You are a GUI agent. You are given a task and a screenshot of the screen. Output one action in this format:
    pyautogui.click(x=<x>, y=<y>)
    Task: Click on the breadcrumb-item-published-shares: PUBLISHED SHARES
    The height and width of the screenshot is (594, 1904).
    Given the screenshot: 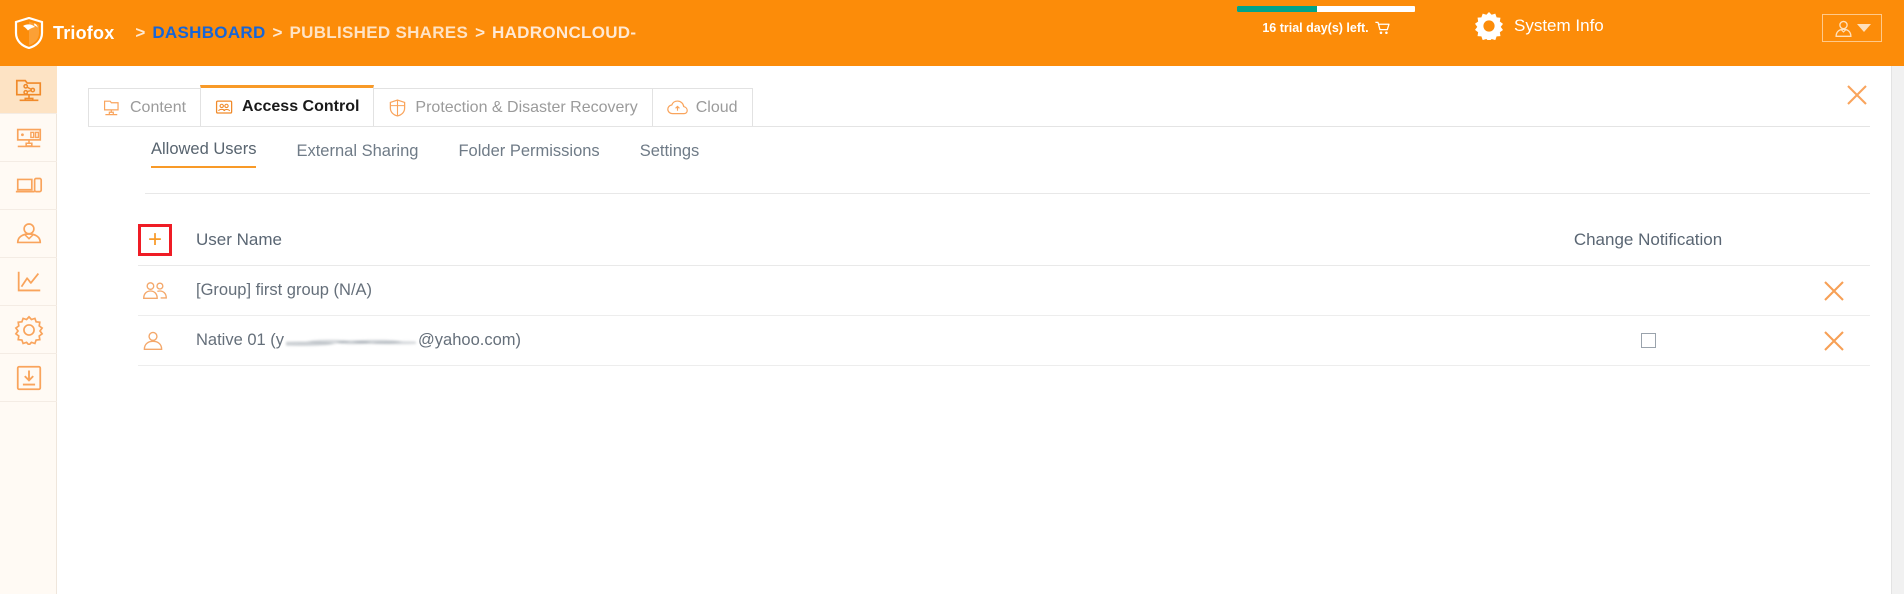 What is the action you would take?
    pyautogui.click(x=378, y=33)
    